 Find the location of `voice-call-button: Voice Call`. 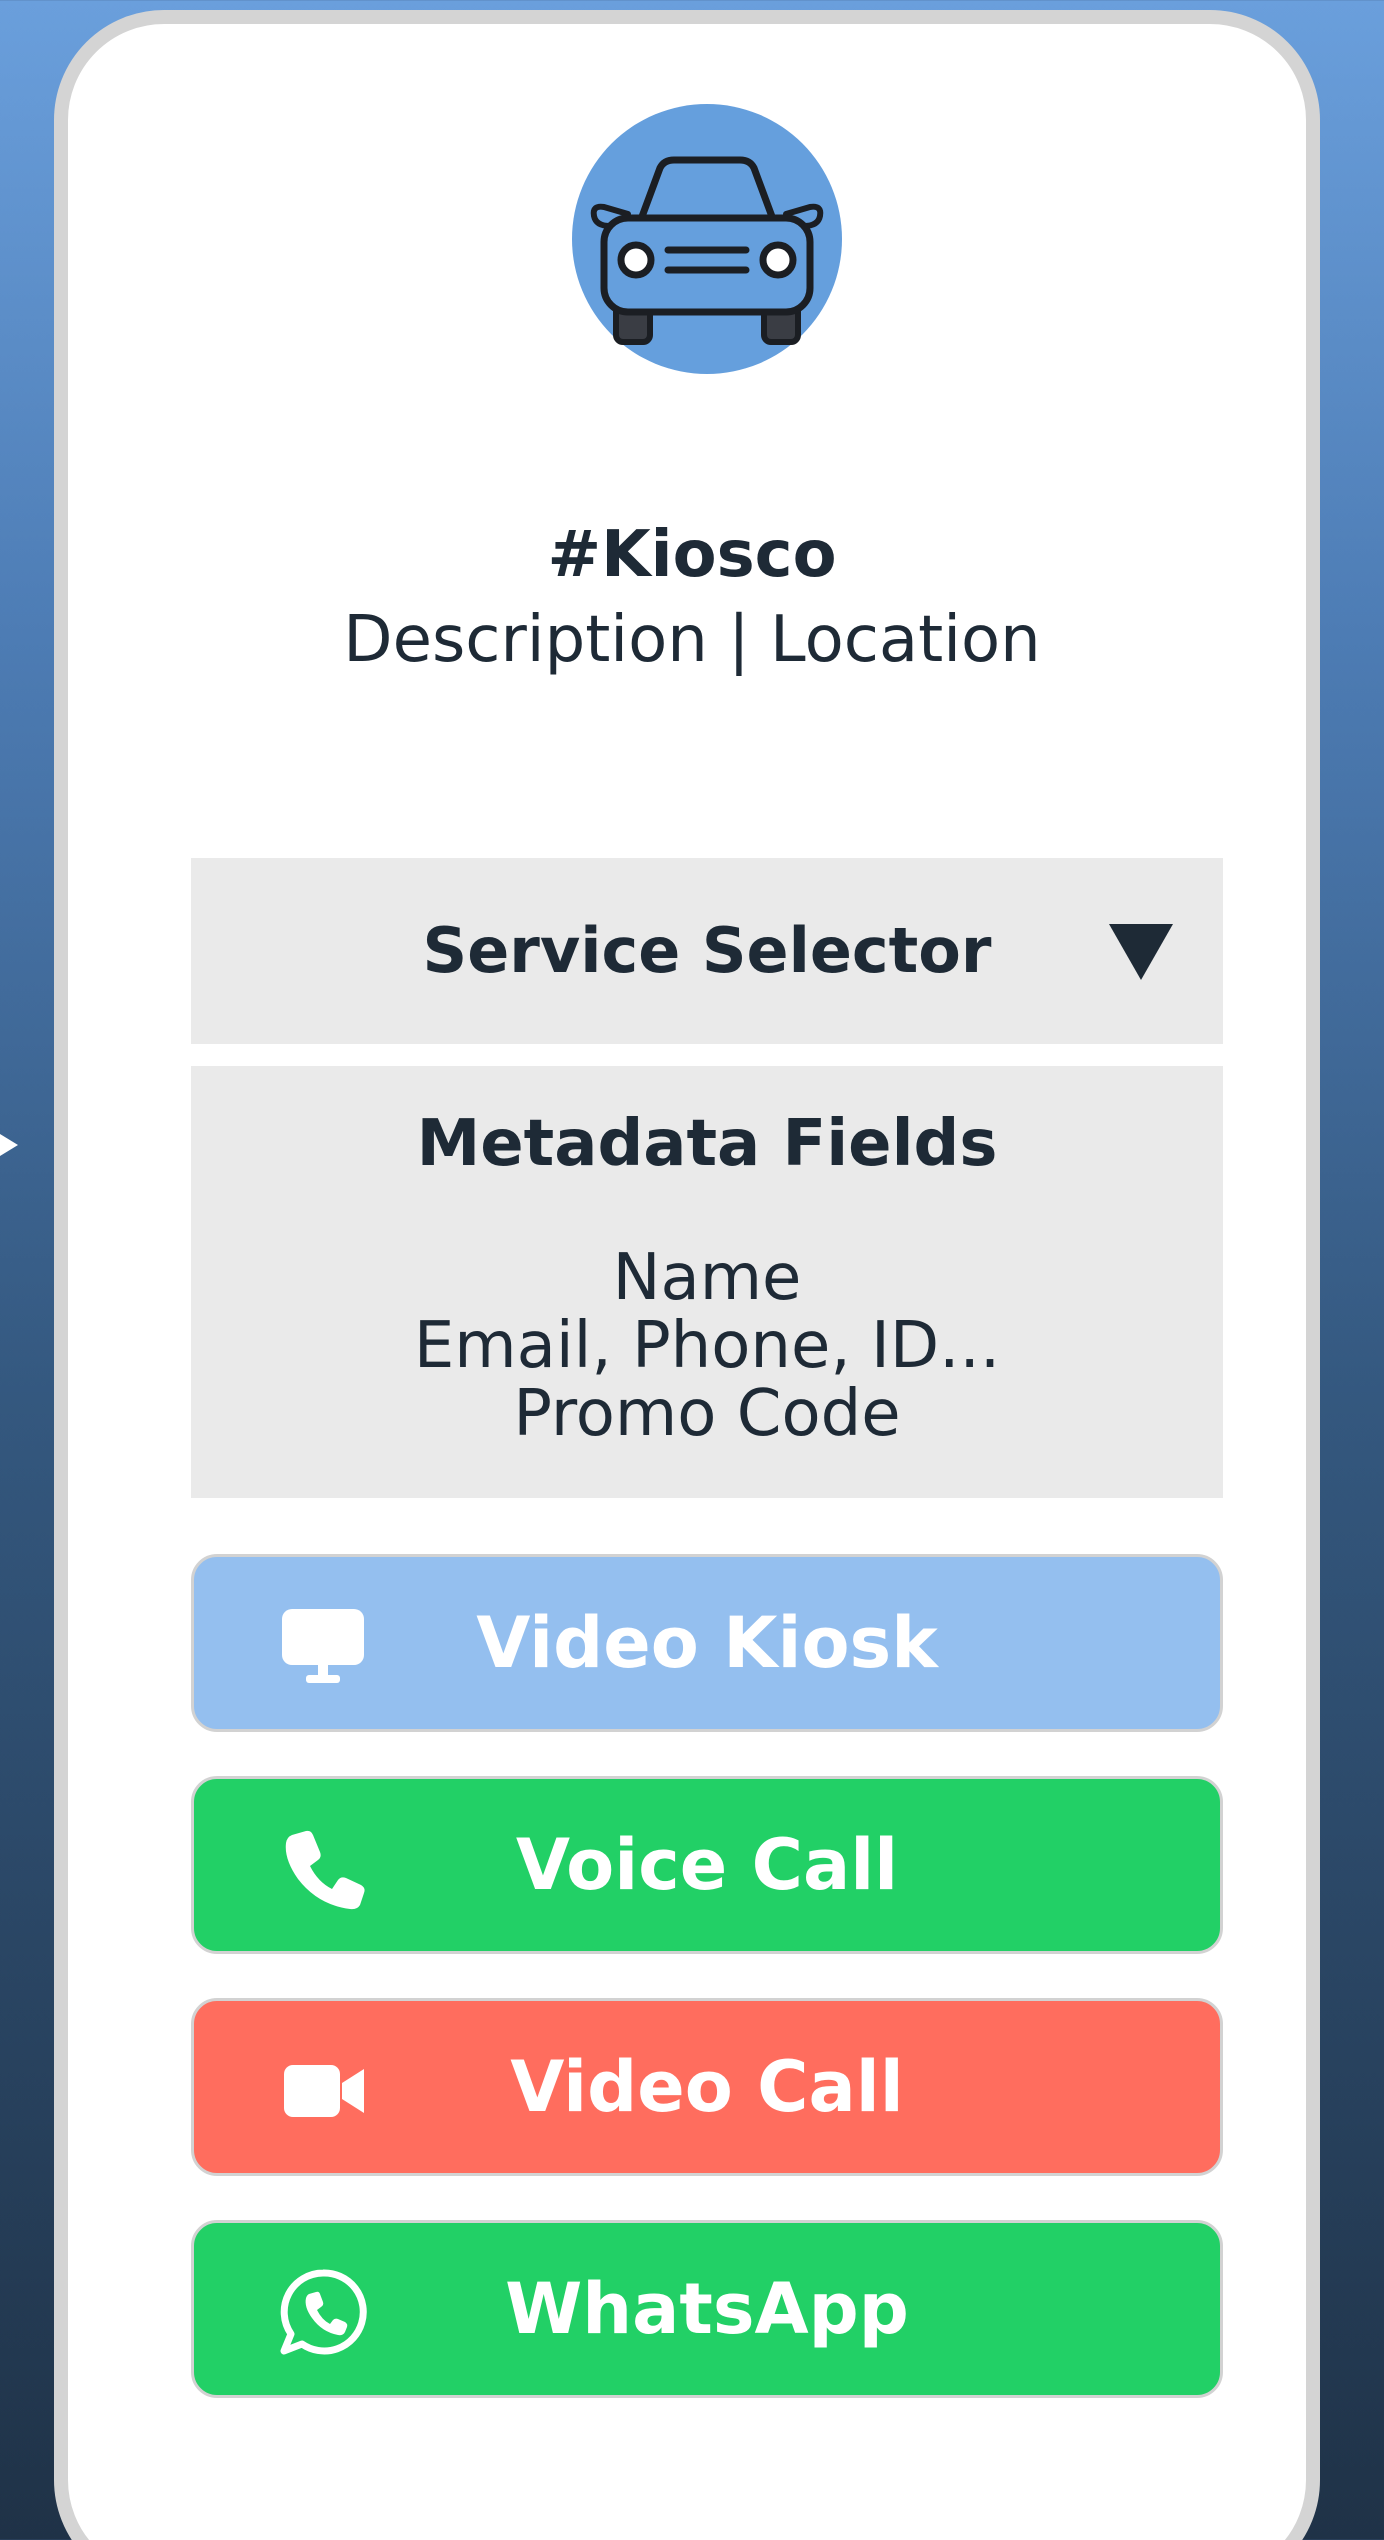

voice-call-button: Voice Call is located at coordinates (707, 1865).